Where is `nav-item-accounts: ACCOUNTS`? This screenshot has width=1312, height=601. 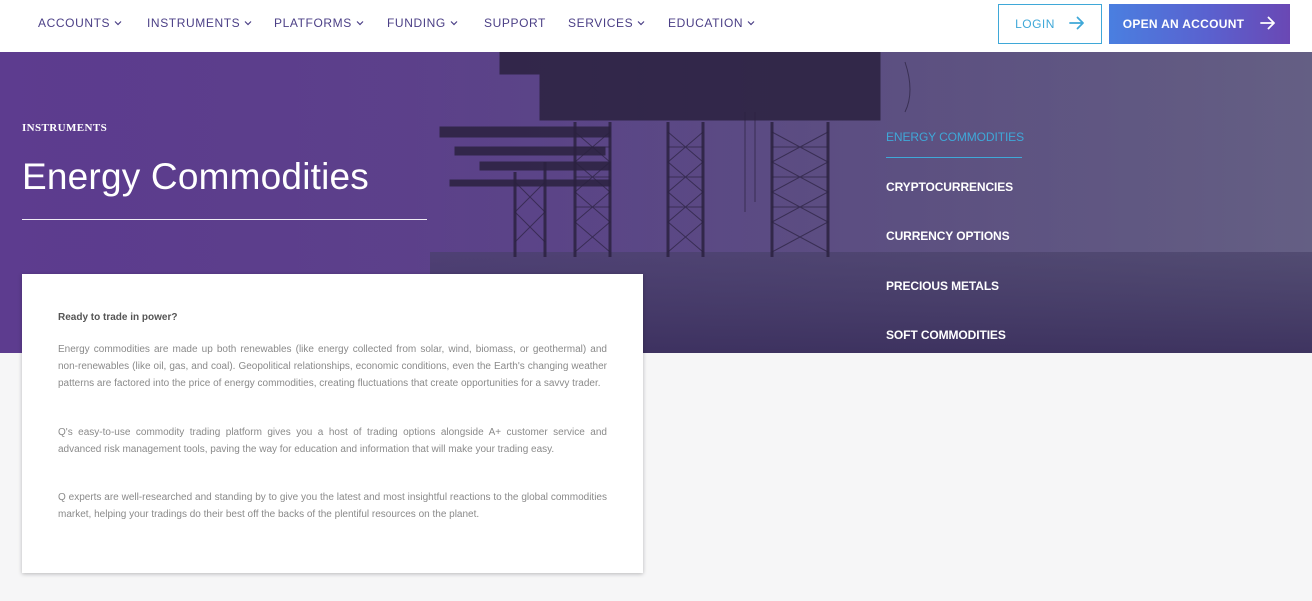 nav-item-accounts: ACCOUNTS is located at coordinates (80, 23).